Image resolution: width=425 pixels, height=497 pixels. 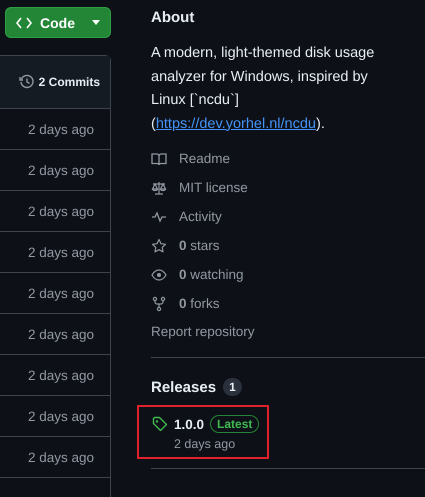 I want to click on stars-link: 0 stars, so click(x=288, y=245).